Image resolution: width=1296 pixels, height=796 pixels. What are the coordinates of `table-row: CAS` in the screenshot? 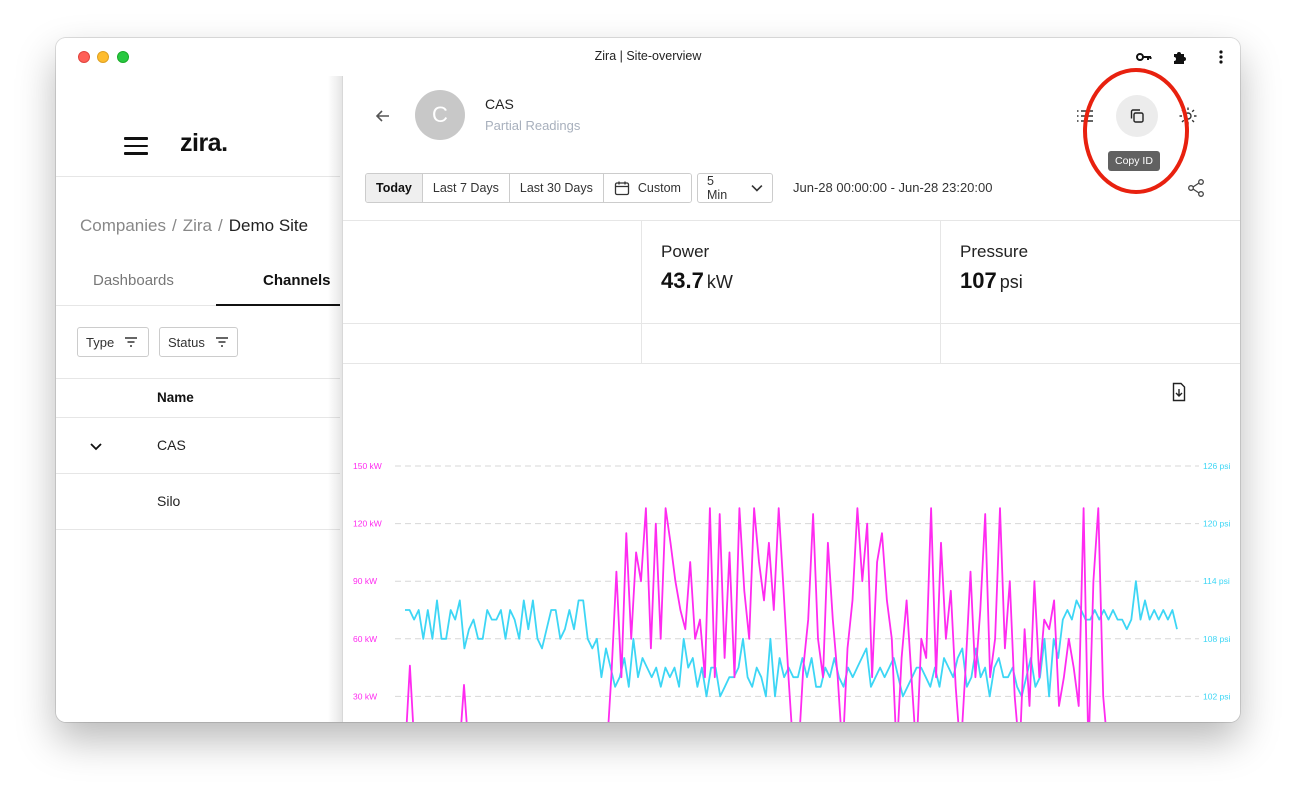 It's located at (198, 446).